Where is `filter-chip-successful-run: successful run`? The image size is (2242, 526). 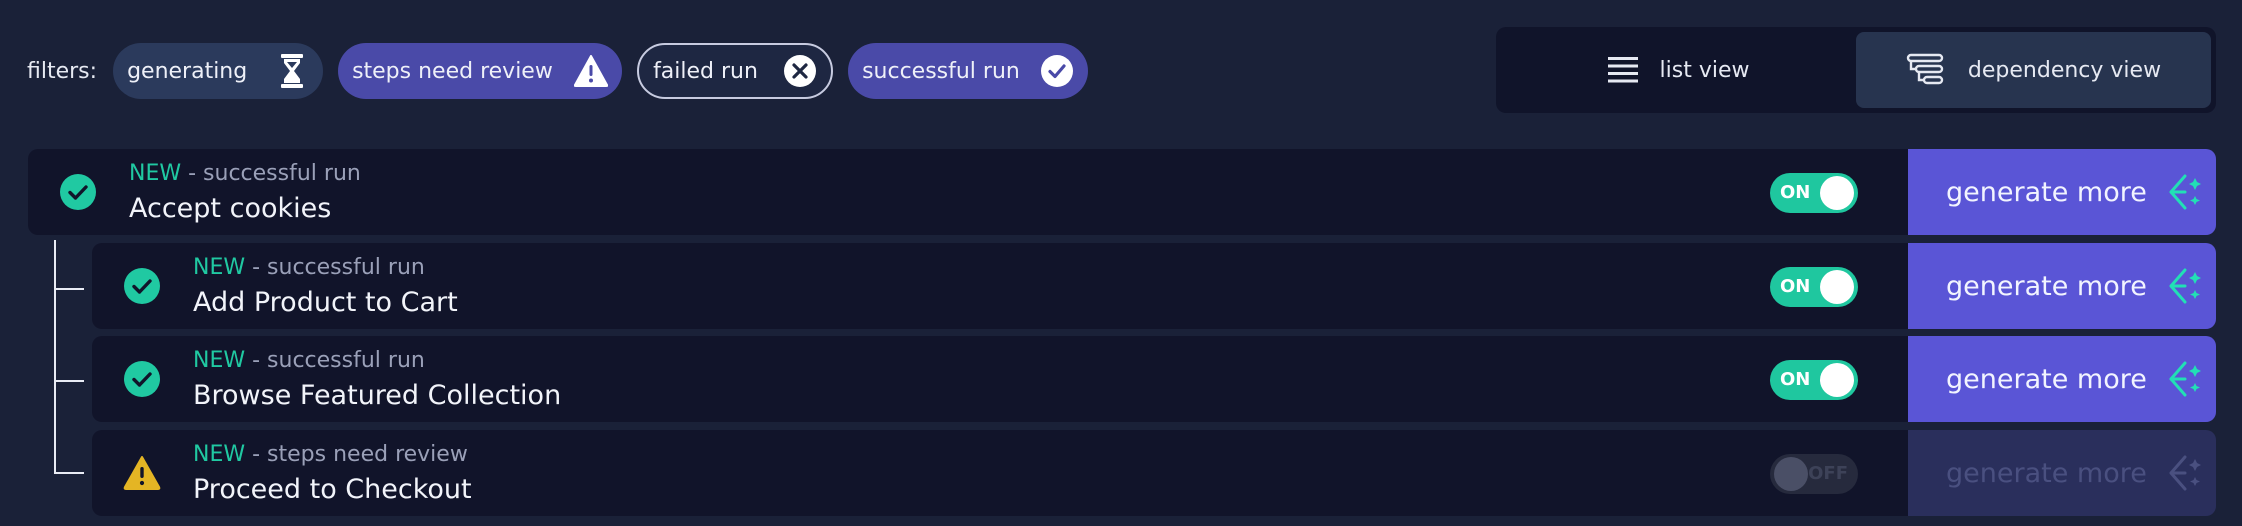
filter-chip-successful-run: successful run is located at coordinates (968, 71).